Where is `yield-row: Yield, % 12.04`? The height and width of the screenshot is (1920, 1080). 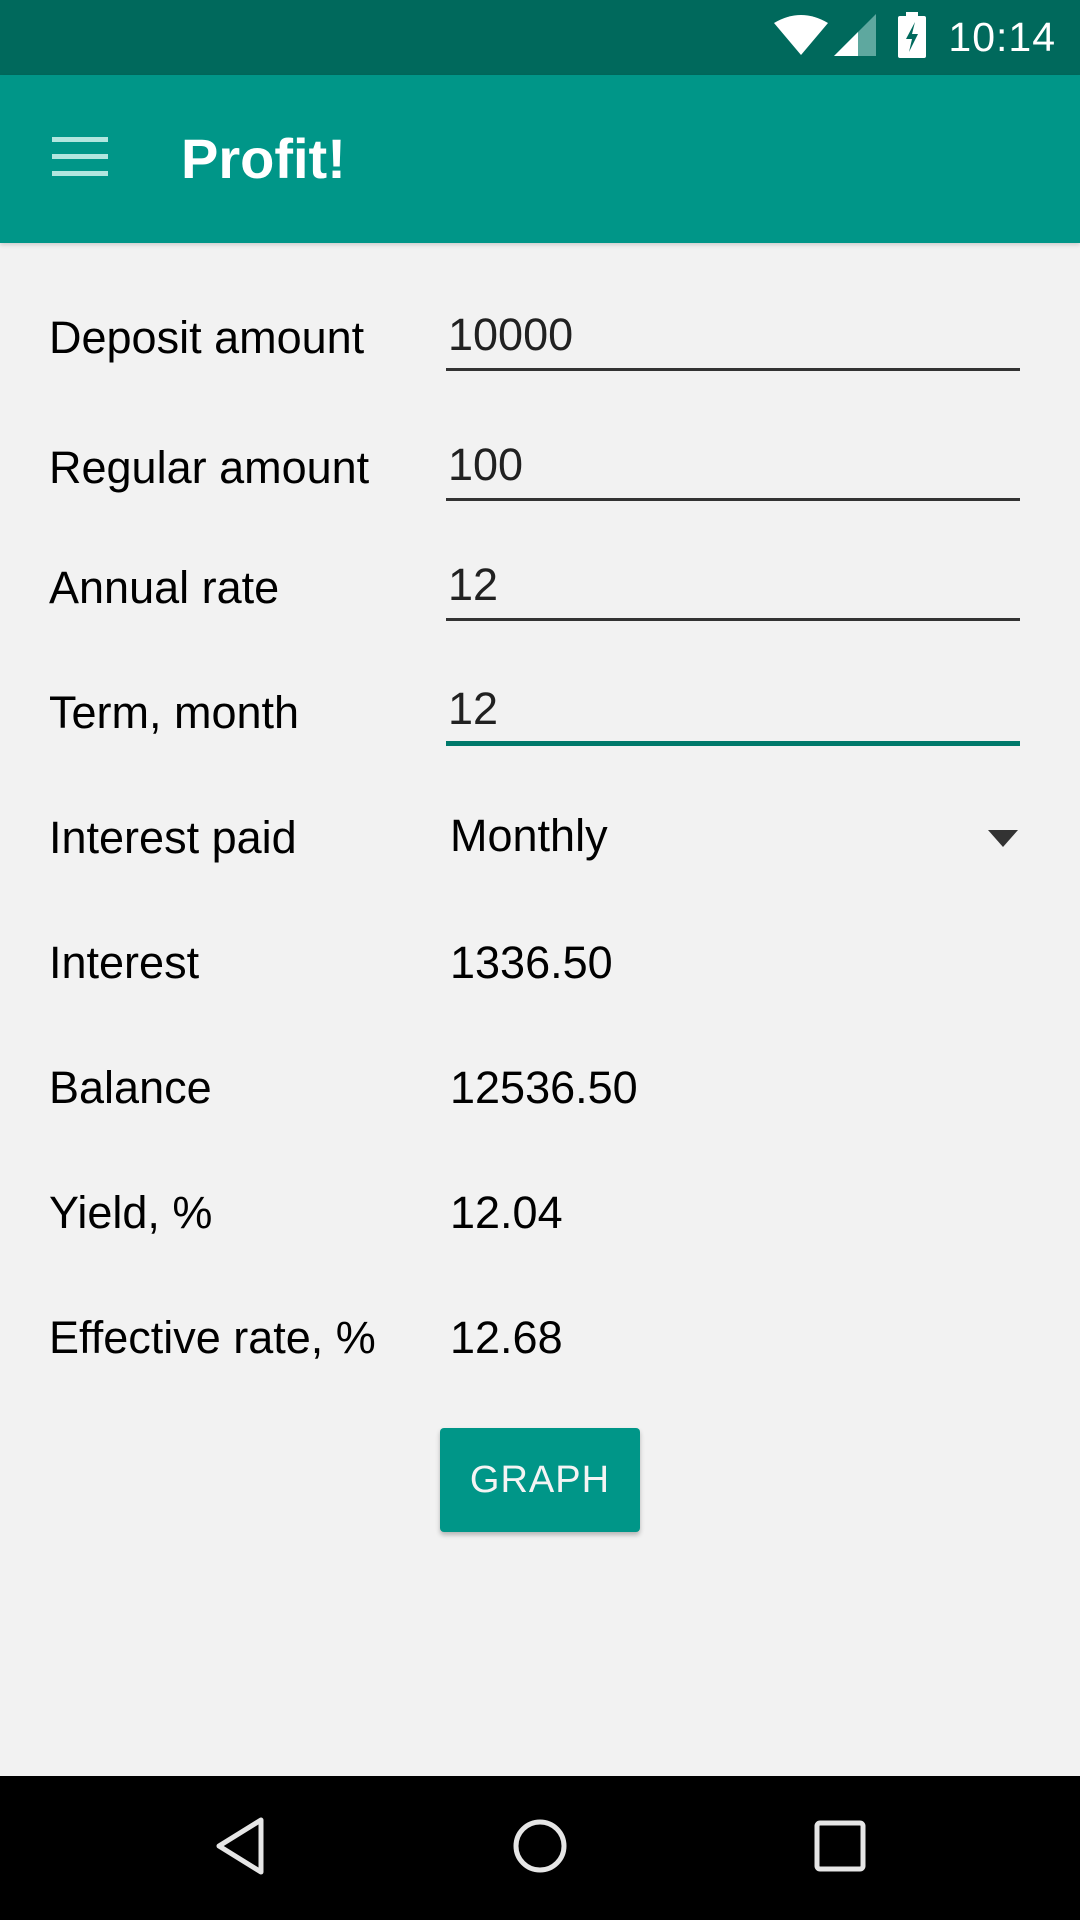 yield-row: Yield, % 12.04 is located at coordinates (540, 1225).